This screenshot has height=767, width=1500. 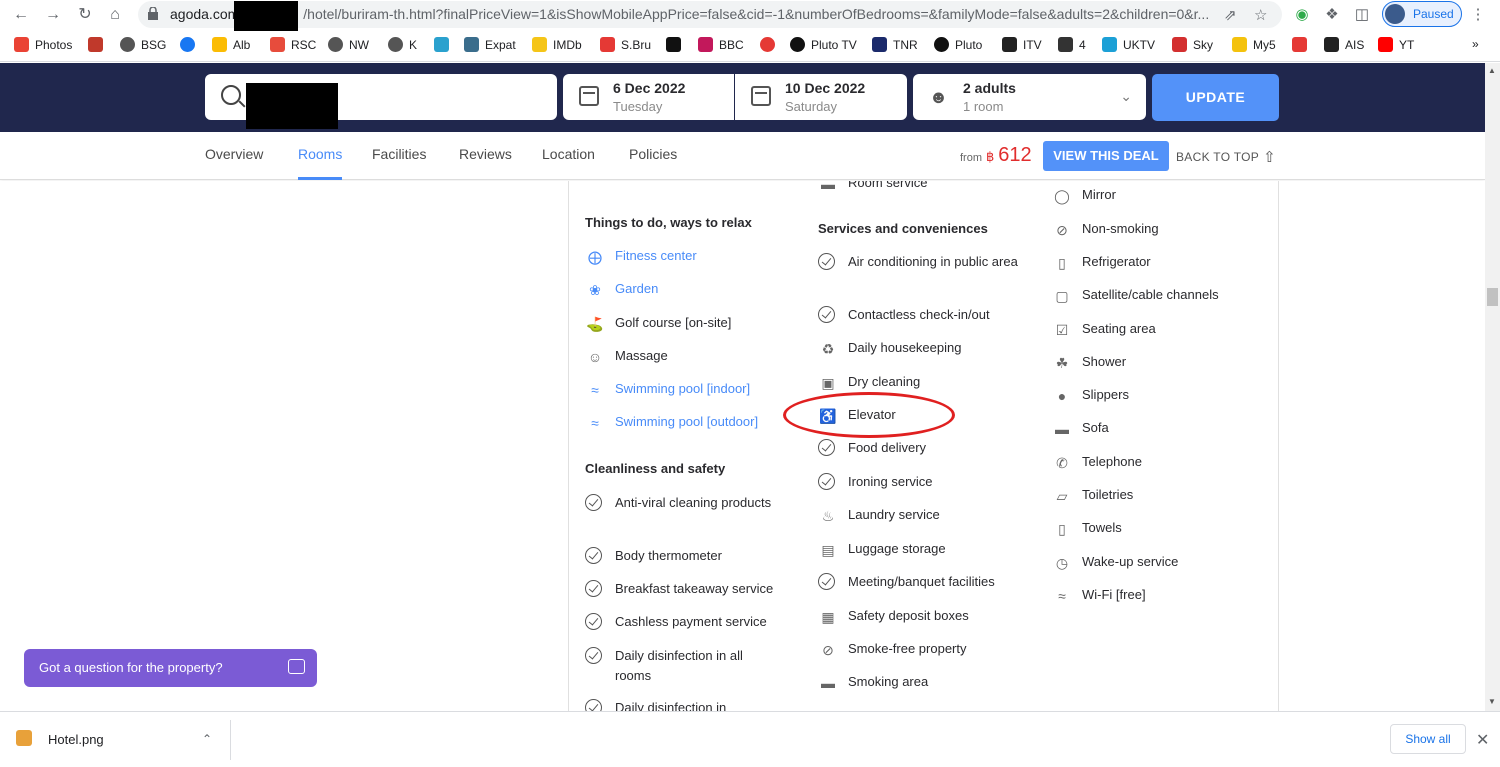 What do you see at coordinates (872, 448) in the screenshot?
I see `facility-item: Food delivery` at bounding box center [872, 448].